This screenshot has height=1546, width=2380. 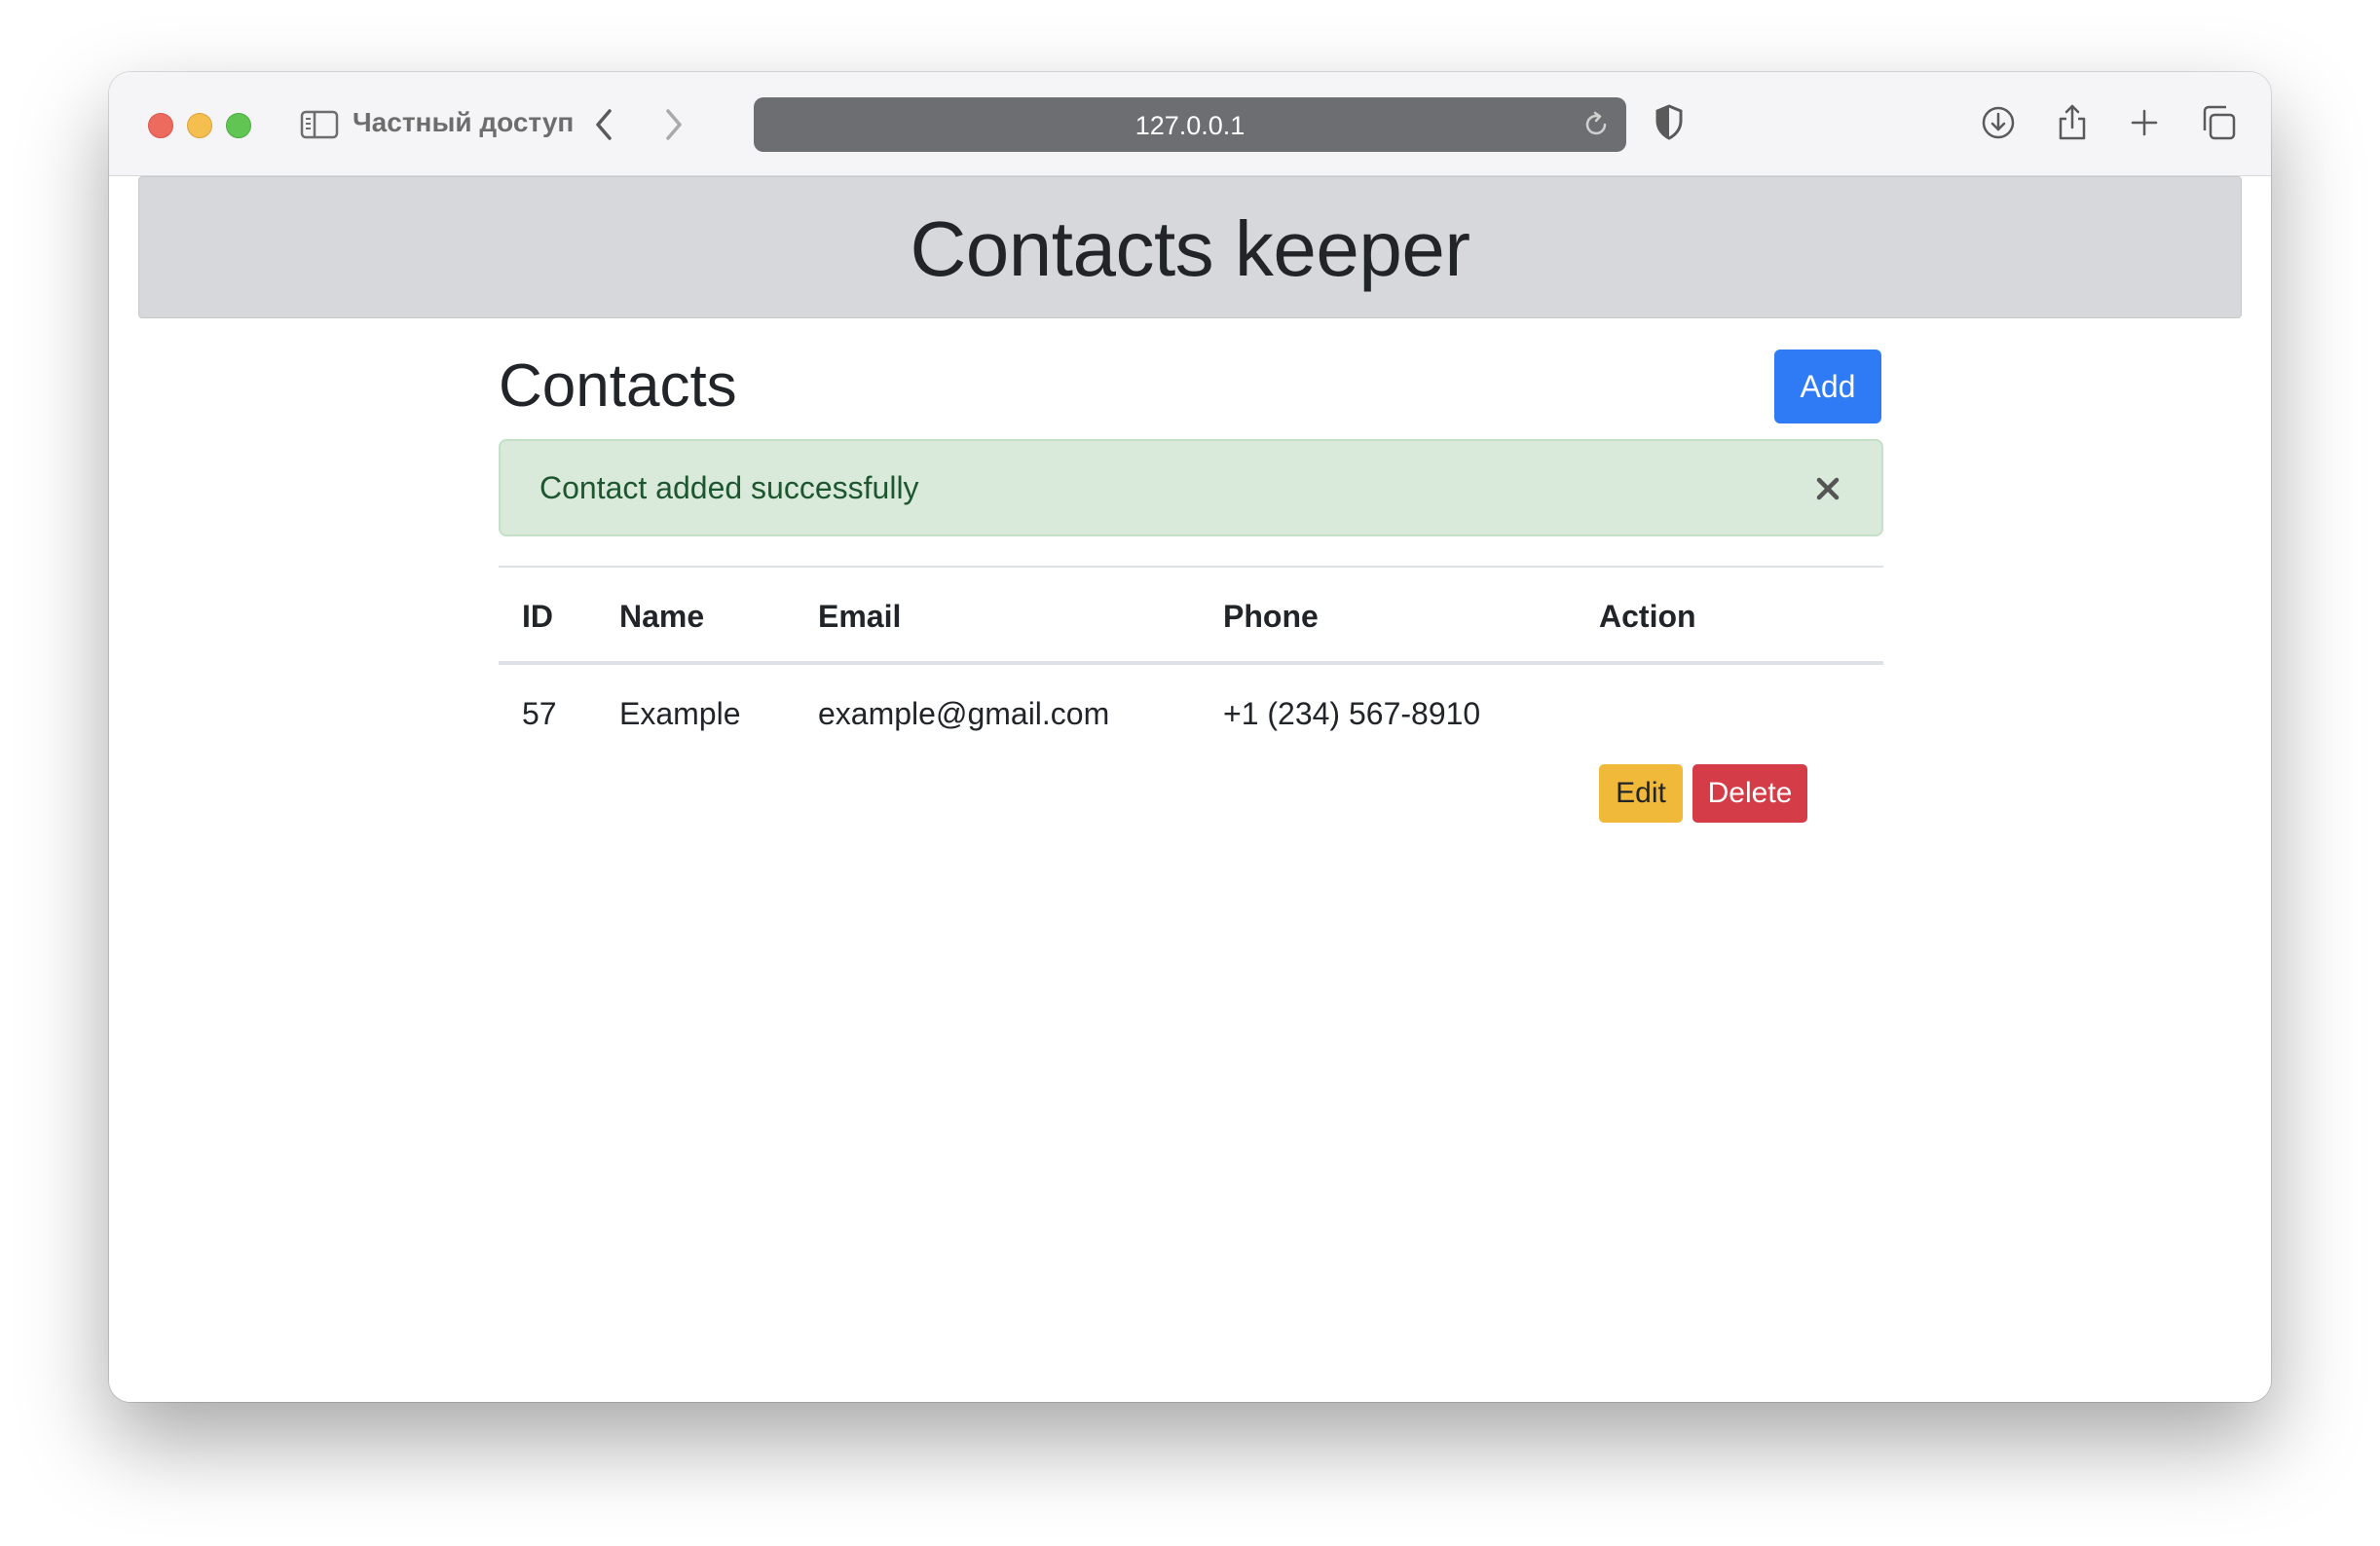 I want to click on page-title: Contacts, so click(x=618, y=386).